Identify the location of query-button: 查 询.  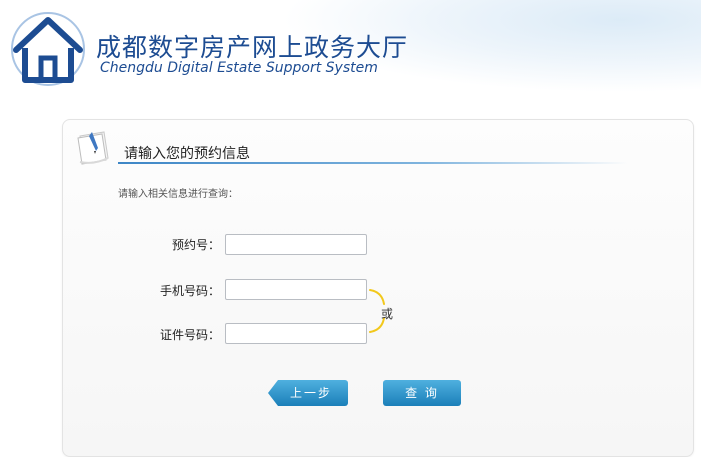
(422, 393).